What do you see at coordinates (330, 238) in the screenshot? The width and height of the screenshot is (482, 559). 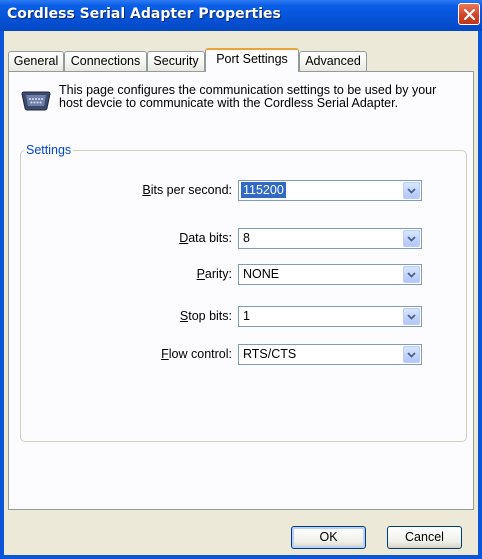 I see `data-bits-select: 8` at bounding box center [330, 238].